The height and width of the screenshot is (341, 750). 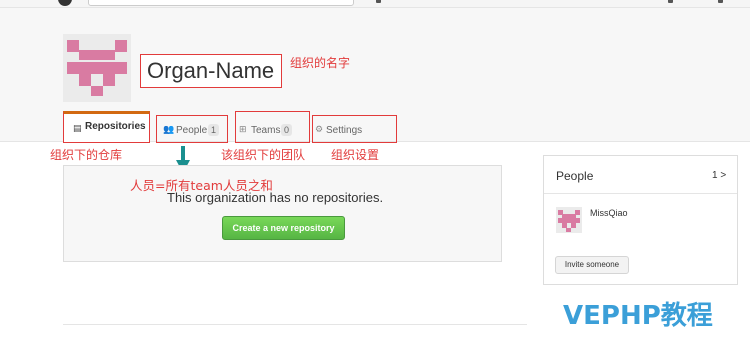 What do you see at coordinates (720, 1) in the screenshot?
I see `user-menu-icon` at bounding box center [720, 1].